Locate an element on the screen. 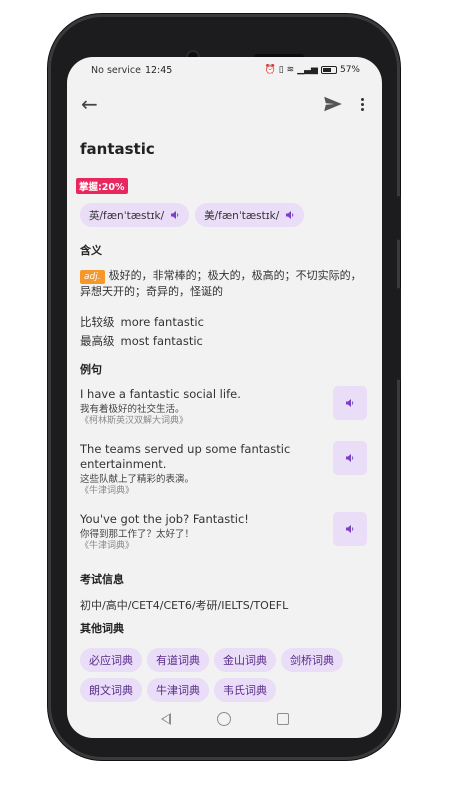 The width and height of the screenshot is (450, 800). phonetic-us-chip: 美/fænˈtæstɪk/ is located at coordinates (250, 215).